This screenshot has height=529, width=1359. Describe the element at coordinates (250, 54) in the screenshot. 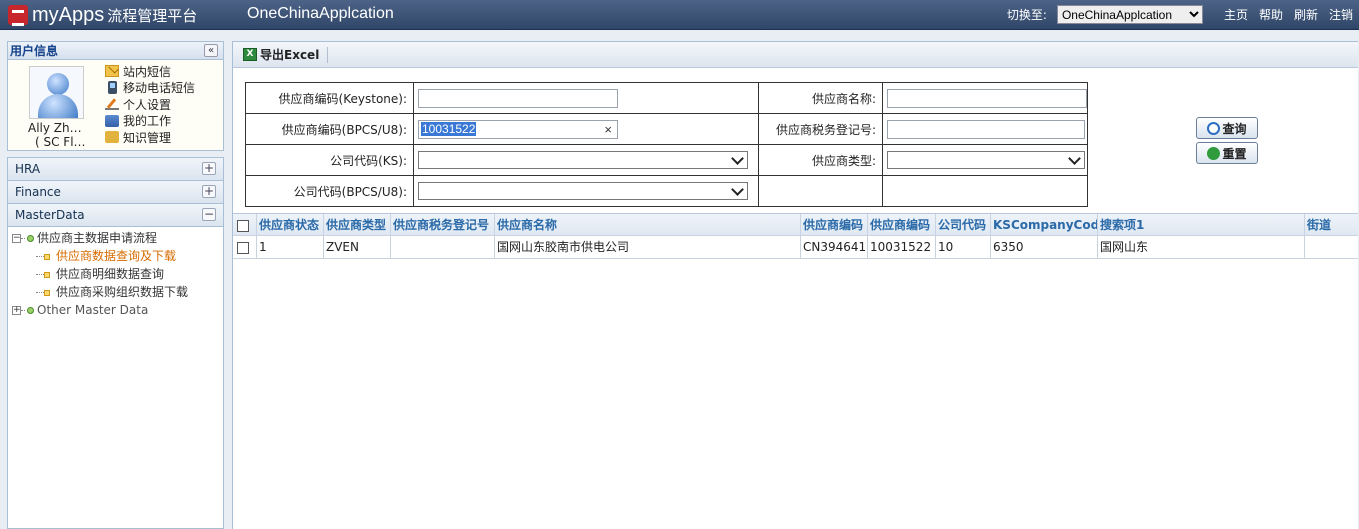

I see `excel-icon: X` at that location.